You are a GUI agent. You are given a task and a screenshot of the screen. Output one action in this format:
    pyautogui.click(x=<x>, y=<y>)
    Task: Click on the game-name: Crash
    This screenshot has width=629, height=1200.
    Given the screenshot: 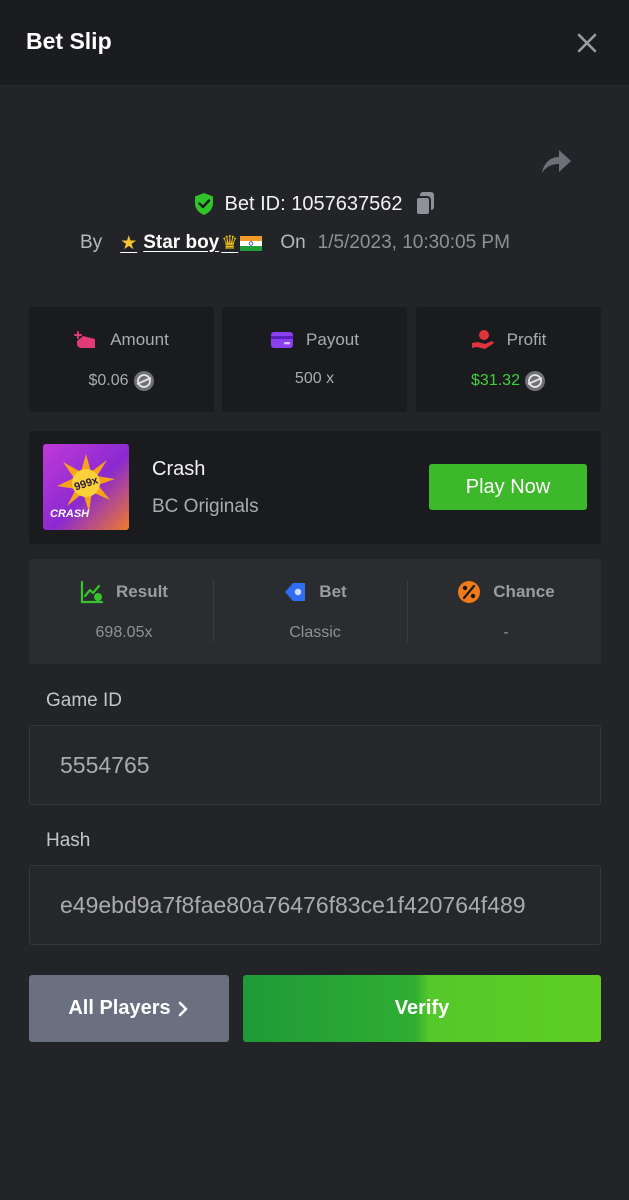 What is the action you would take?
    pyautogui.click(x=179, y=469)
    